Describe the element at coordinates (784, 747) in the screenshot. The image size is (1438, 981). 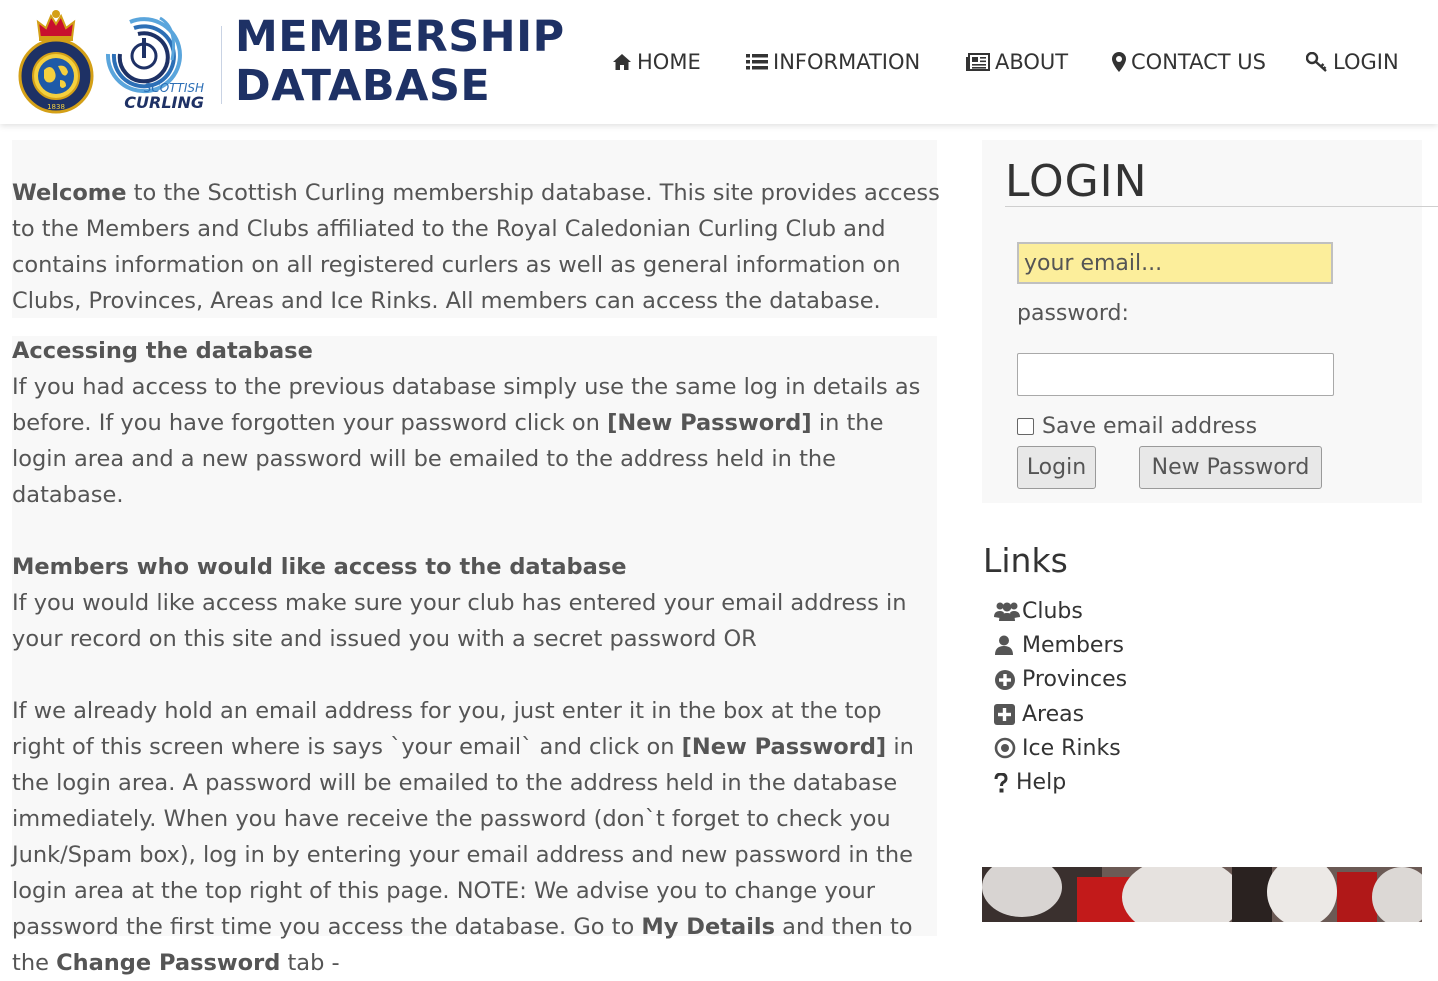
I see `already-new-password-ref: [New Password]` at that location.